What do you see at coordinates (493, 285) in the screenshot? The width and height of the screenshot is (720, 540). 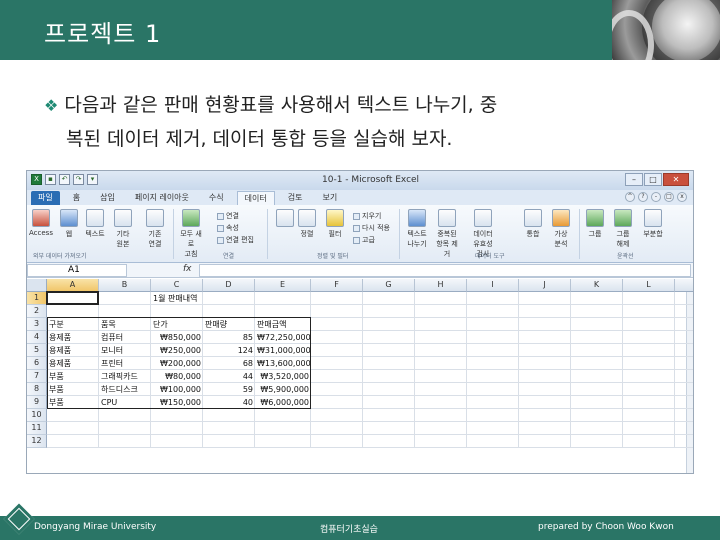 I see `column-header-i: I` at bounding box center [493, 285].